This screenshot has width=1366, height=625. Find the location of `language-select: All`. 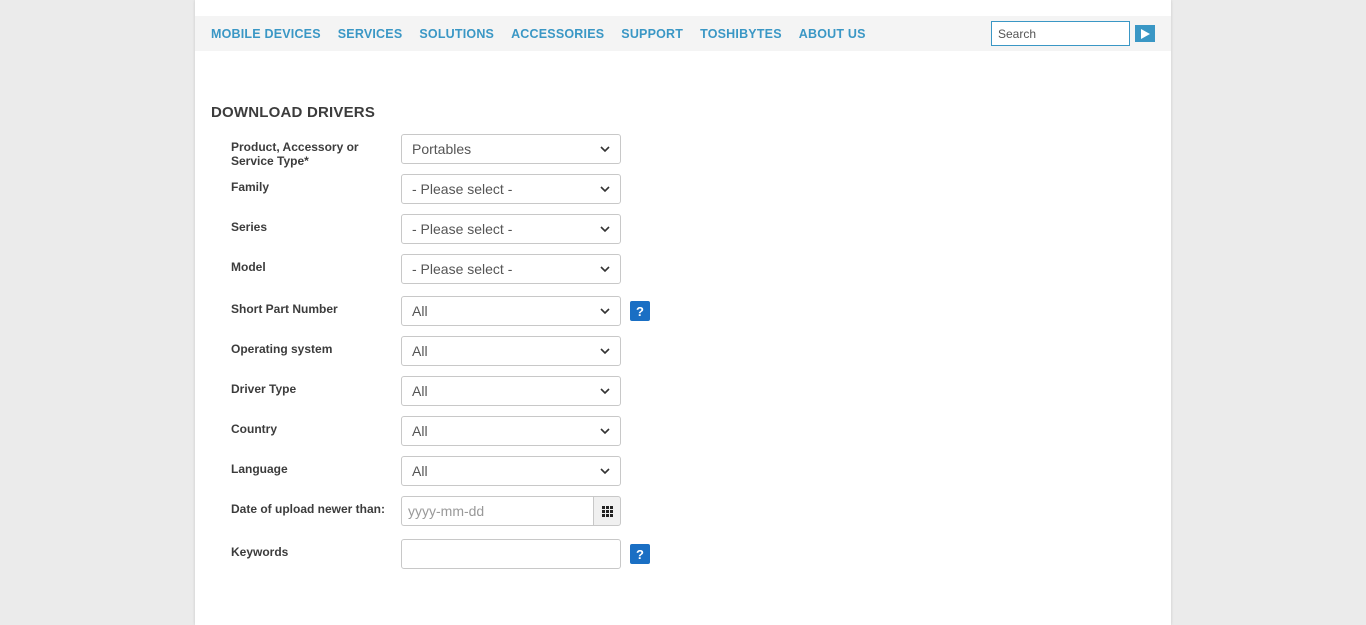

language-select: All is located at coordinates (511, 471).